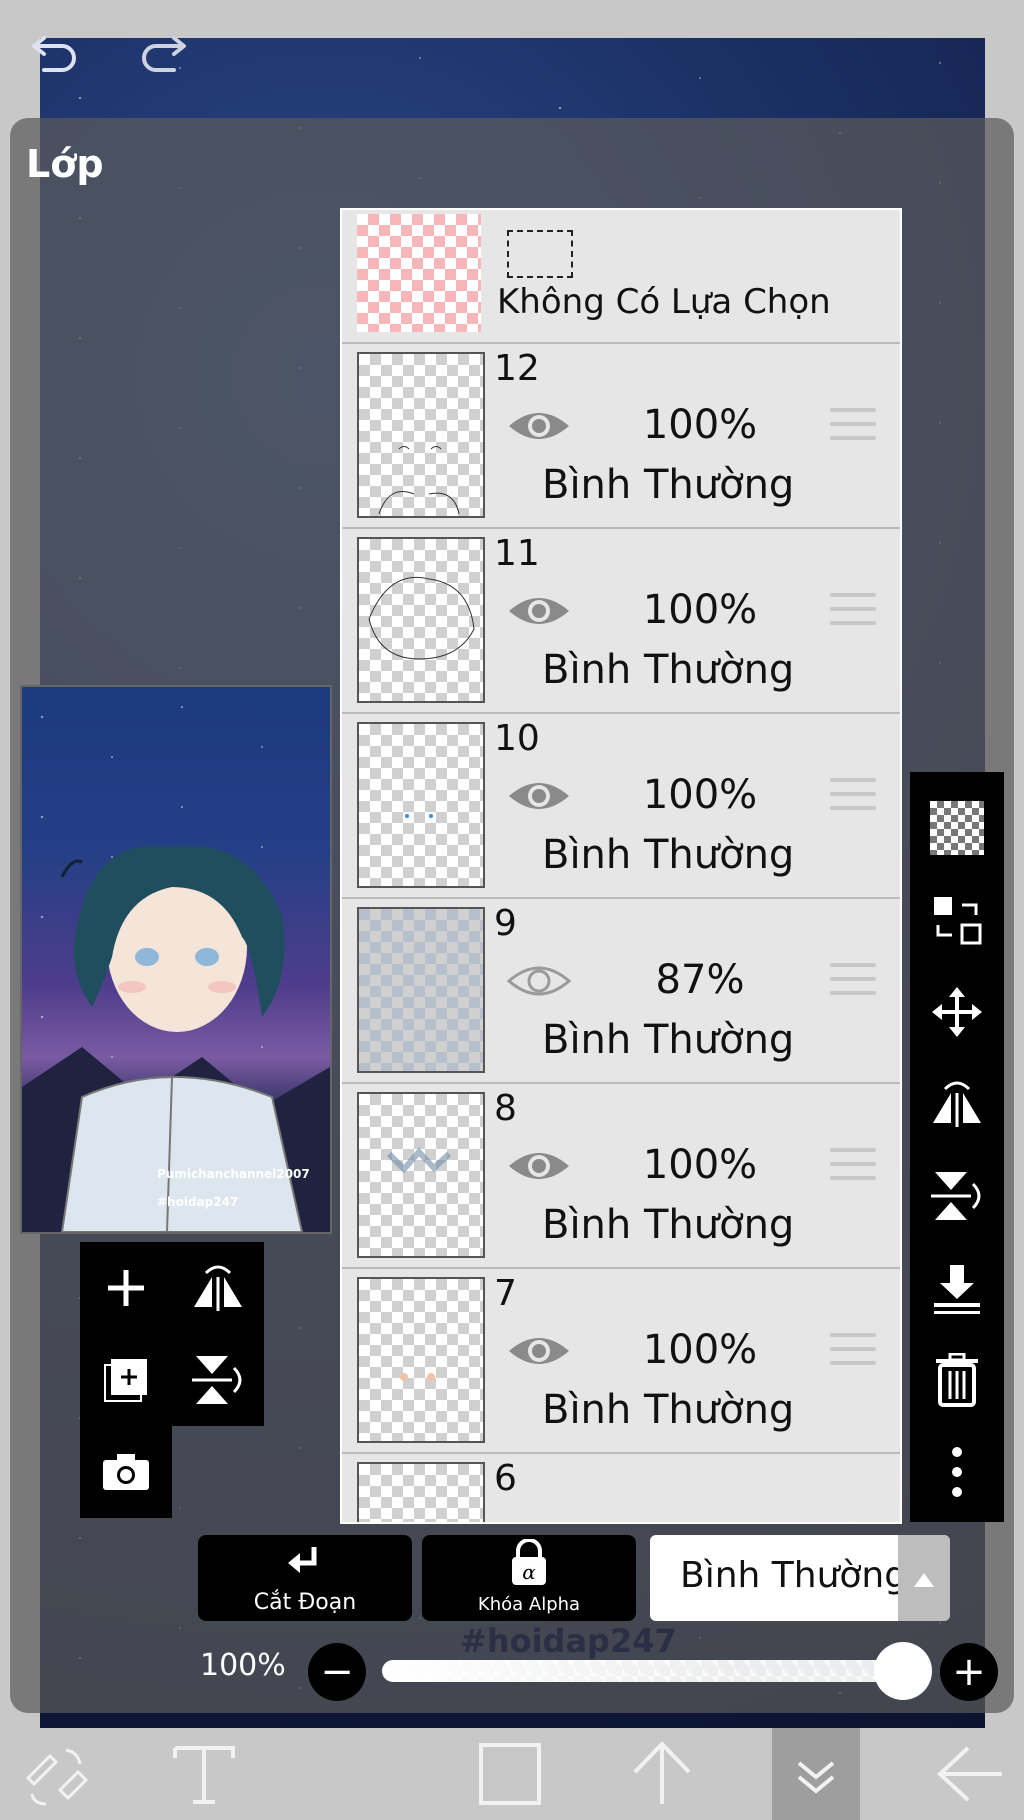  What do you see at coordinates (621, 436) in the screenshot?
I see `layer-row-12: 12 100% Bình Thường` at bounding box center [621, 436].